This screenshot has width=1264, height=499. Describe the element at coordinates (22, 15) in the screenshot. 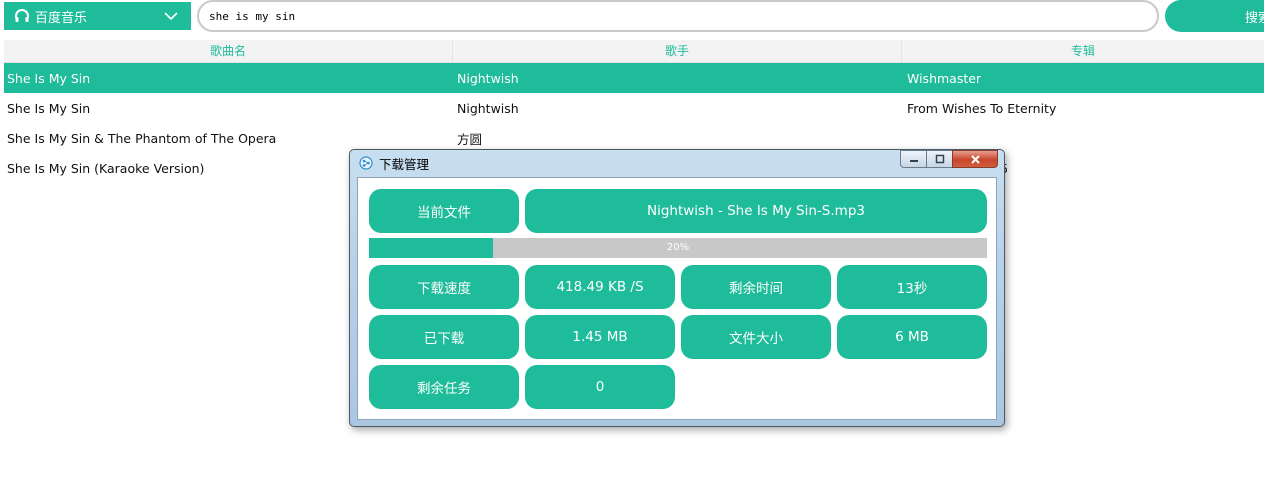

I see `headphones-icon` at that location.